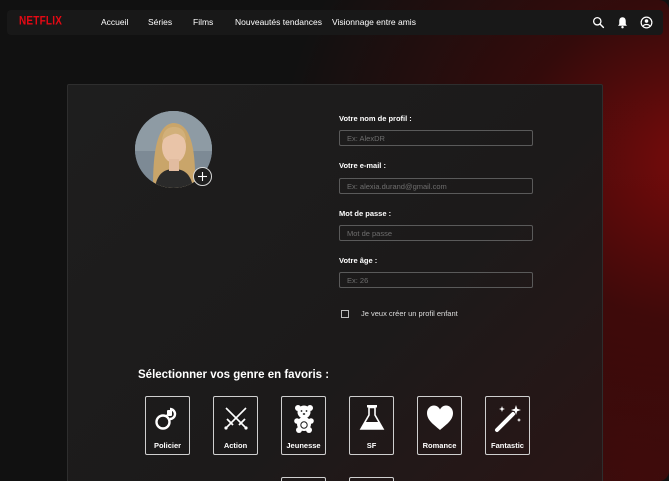  What do you see at coordinates (436, 138) in the screenshot?
I see `profile-name-input` at bounding box center [436, 138].